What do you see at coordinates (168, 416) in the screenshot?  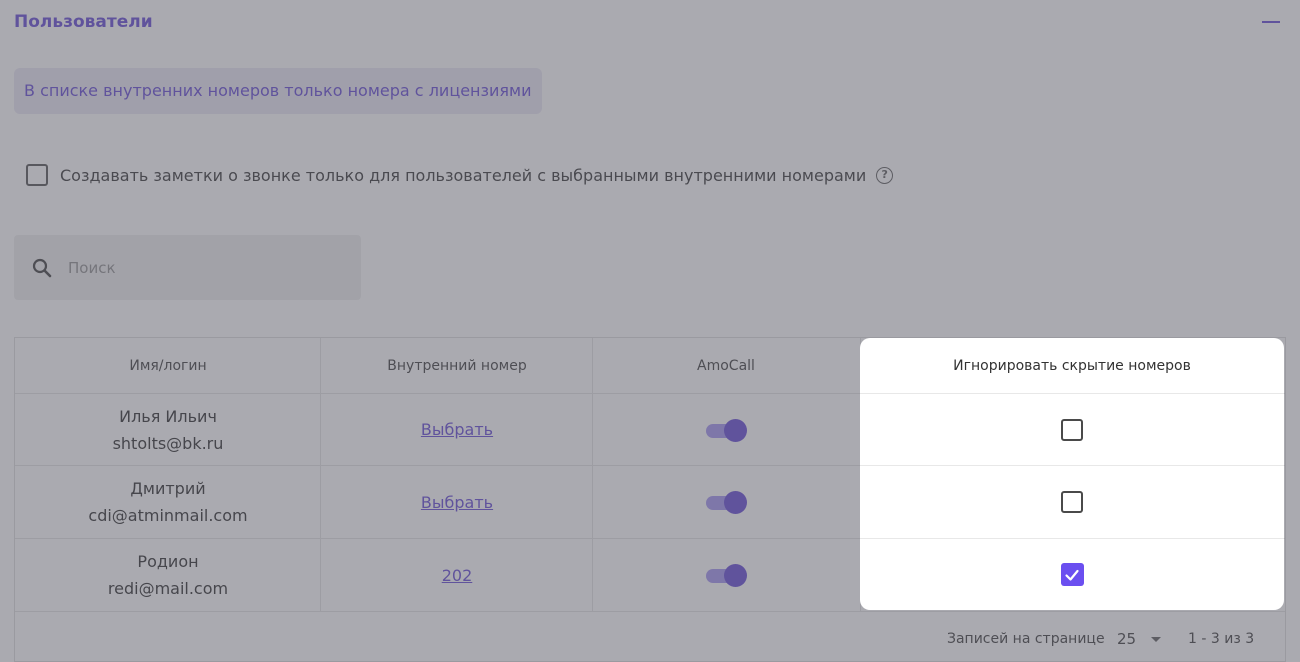 I see `user-name: Илья Ильич` at bounding box center [168, 416].